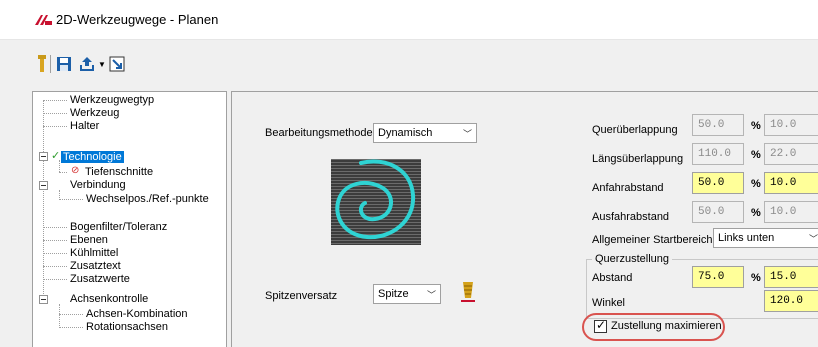 The image size is (818, 347). I want to click on dropdown-arrow-icon: ▼, so click(102, 64).